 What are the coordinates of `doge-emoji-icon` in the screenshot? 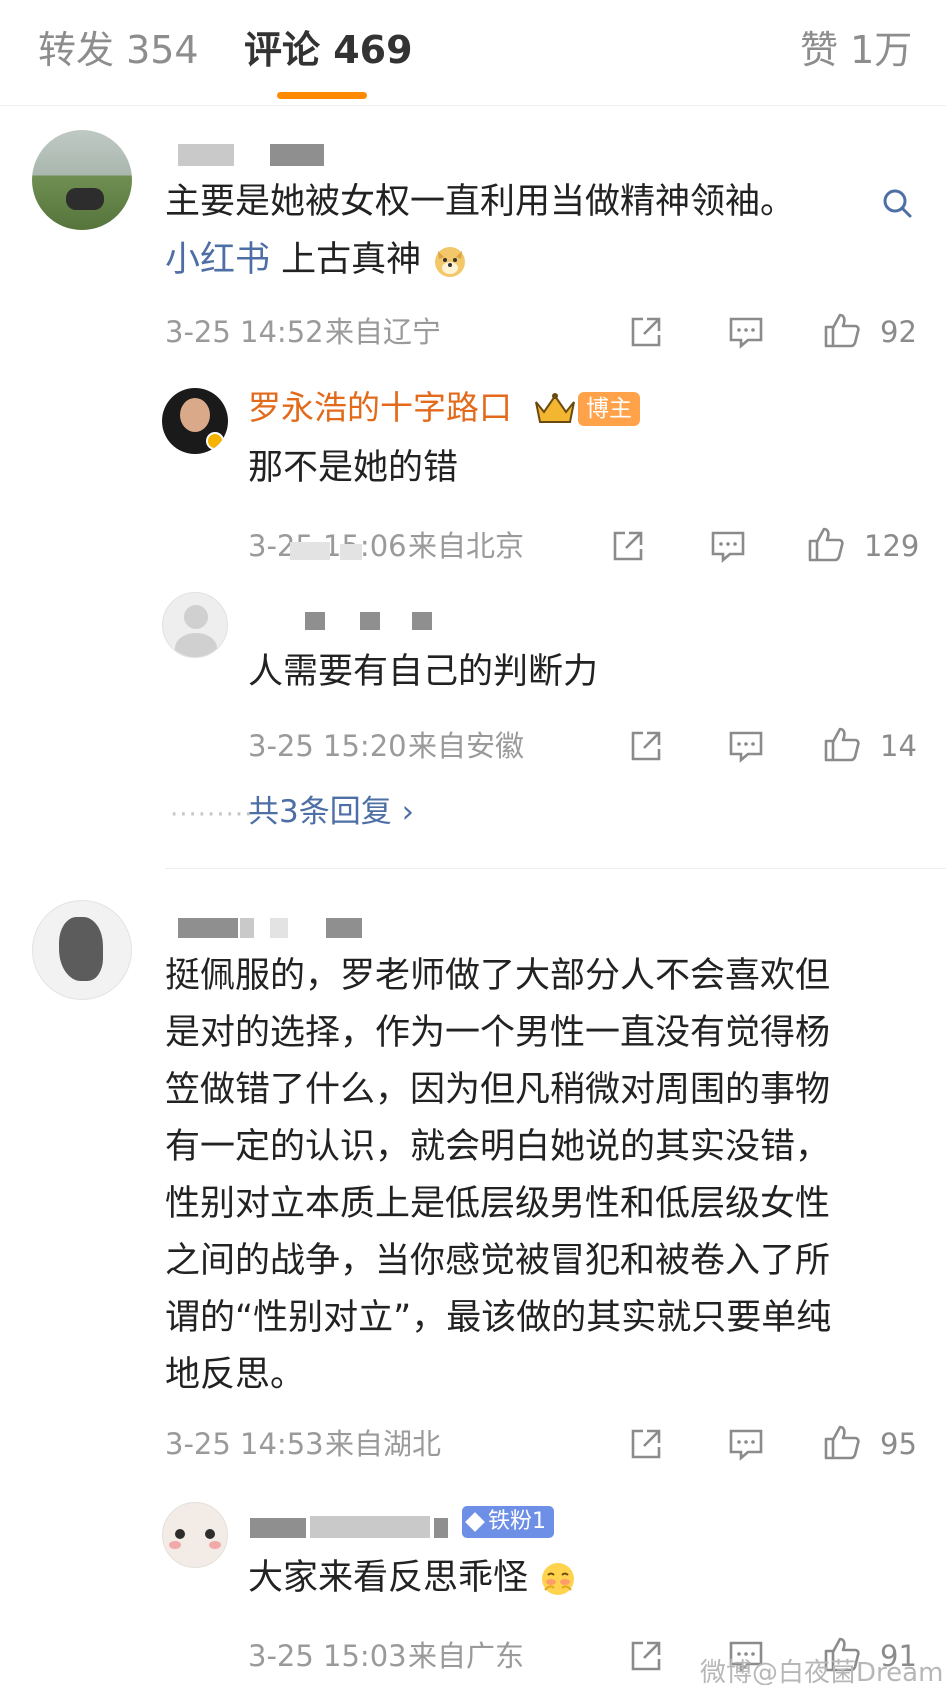 It's located at (450, 262).